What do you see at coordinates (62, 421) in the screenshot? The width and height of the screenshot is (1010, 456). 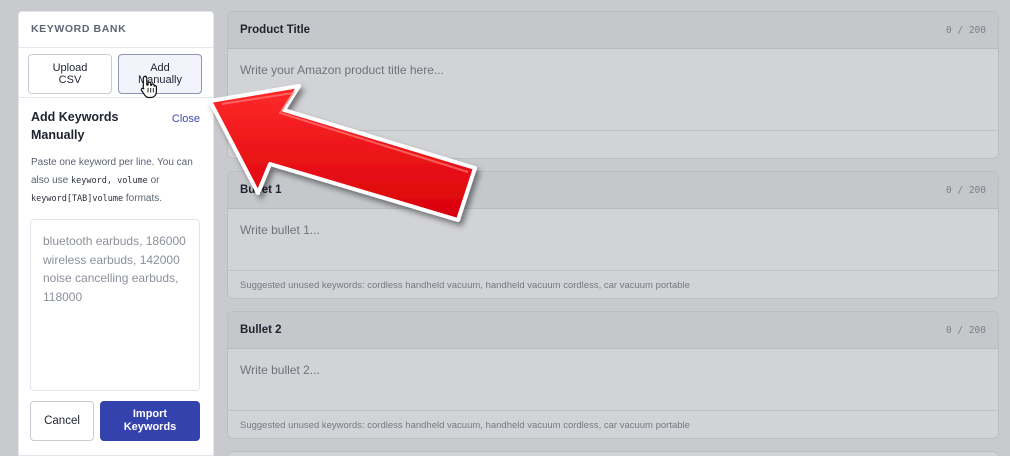 I see `cancel-button: Cancel` at bounding box center [62, 421].